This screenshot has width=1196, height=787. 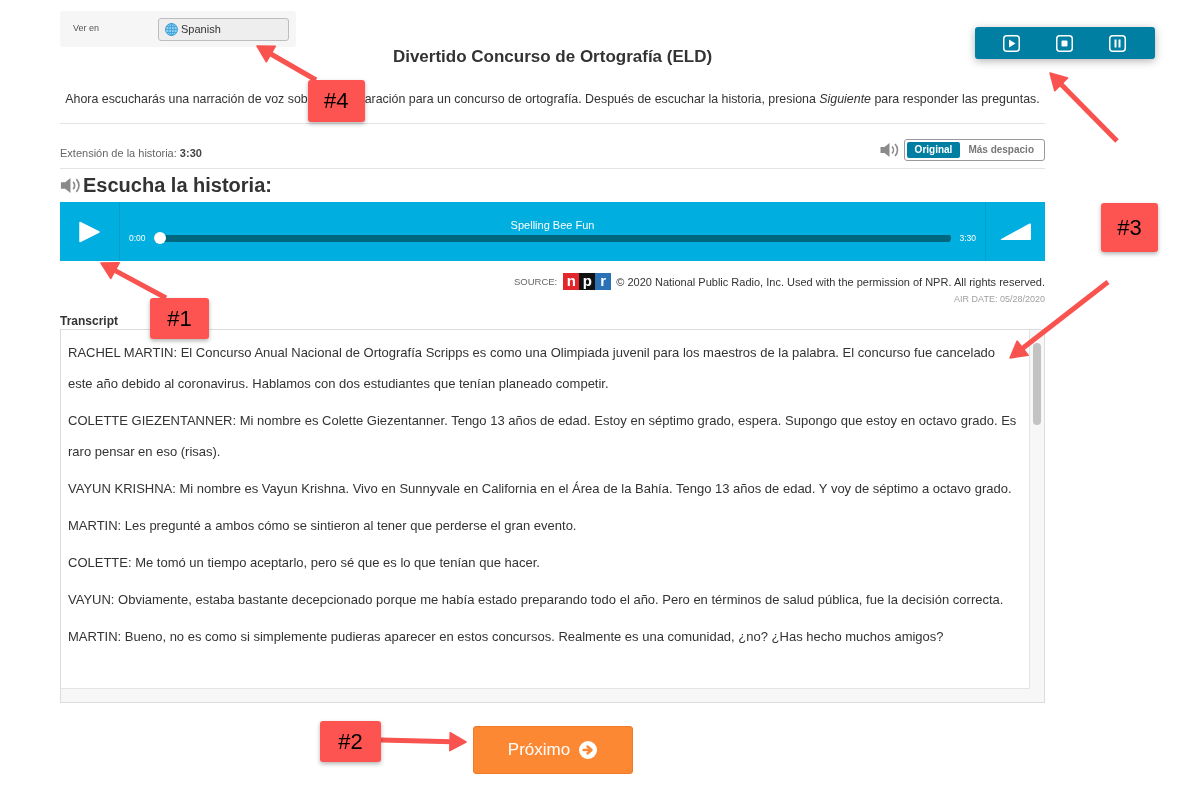 What do you see at coordinates (223, 29) in the screenshot?
I see `language-button: Spanish` at bounding box center [223, 29].